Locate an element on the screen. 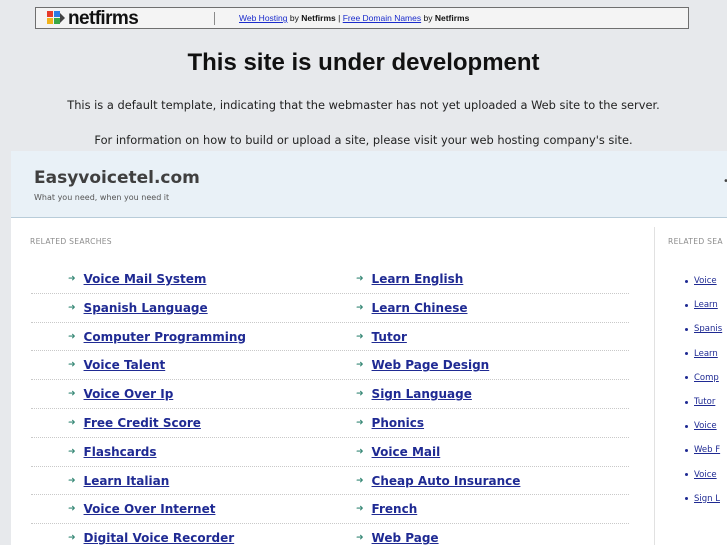 The image size is (727, 545). search-link: Voice Mail System is located at coordinates (145, 279).